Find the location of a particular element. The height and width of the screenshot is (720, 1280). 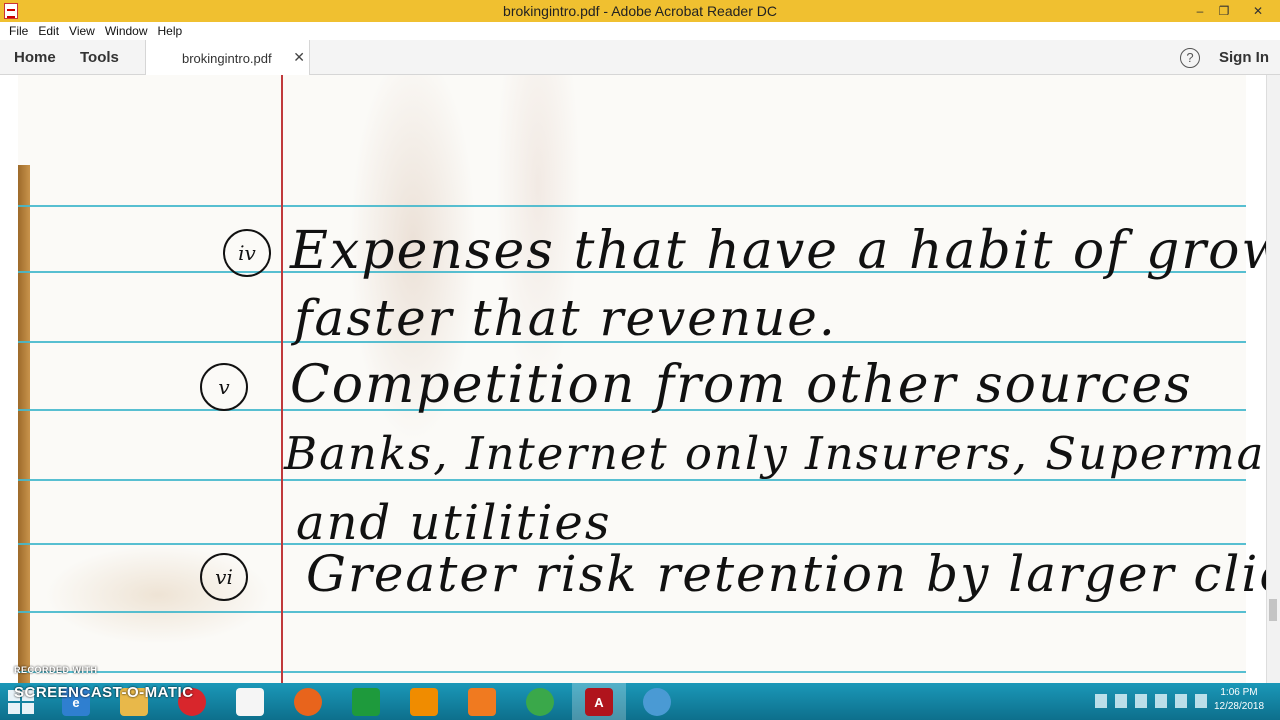

handwritten-line: Expenses that have a habit of growing is located at coordinates (785, 251).